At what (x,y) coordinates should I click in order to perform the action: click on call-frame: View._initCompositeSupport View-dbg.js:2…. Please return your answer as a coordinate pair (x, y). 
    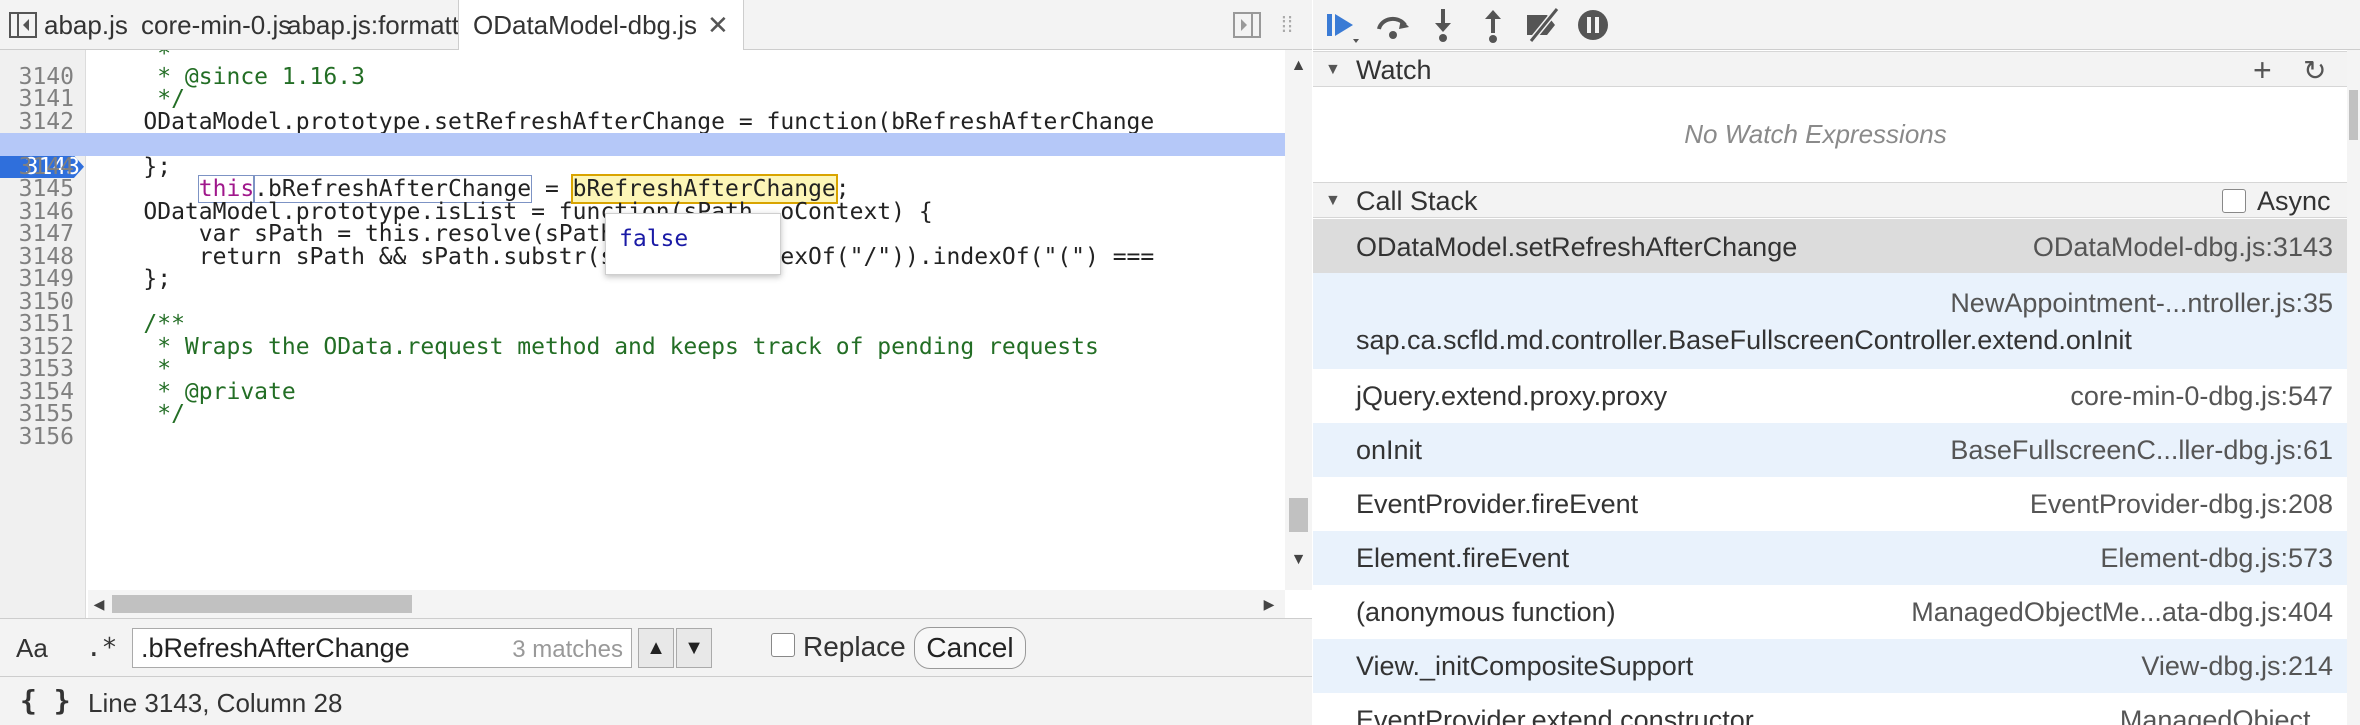
    Looking at the image, I should click on (1830, 666).